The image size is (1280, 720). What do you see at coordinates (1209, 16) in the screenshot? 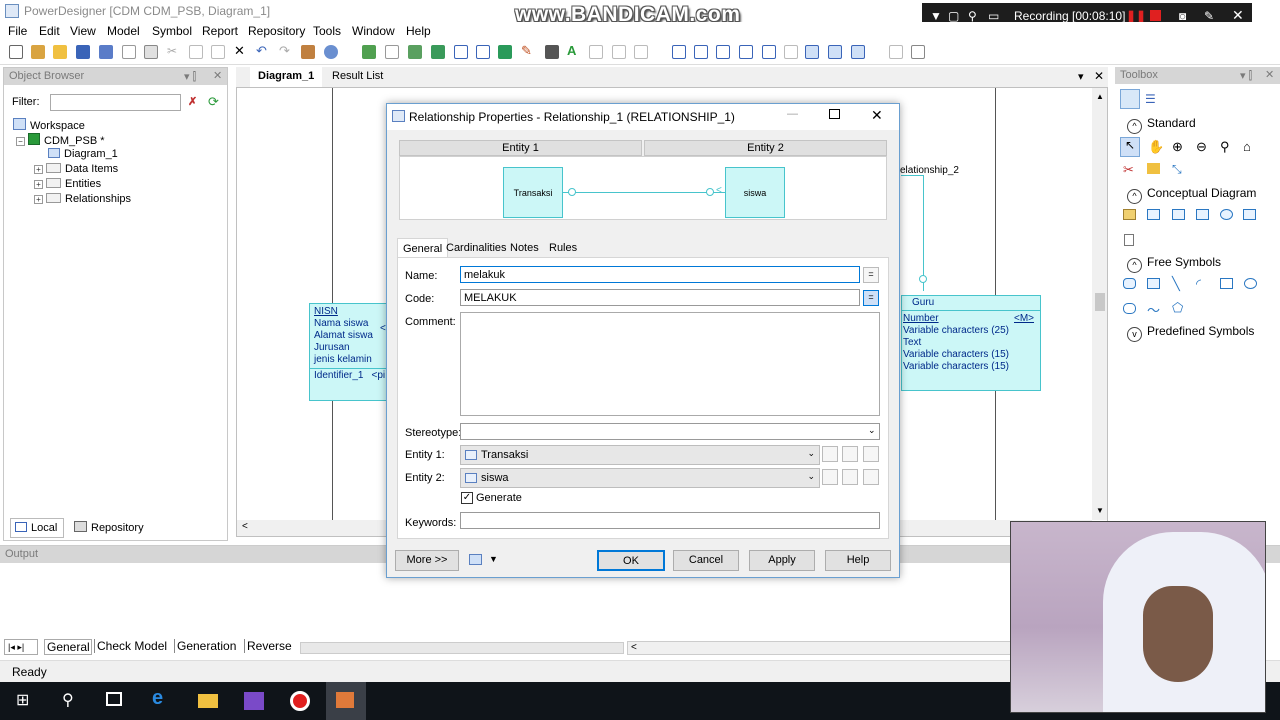
I see `pencil-icon: ✎` at bounding box center [1209, 16].